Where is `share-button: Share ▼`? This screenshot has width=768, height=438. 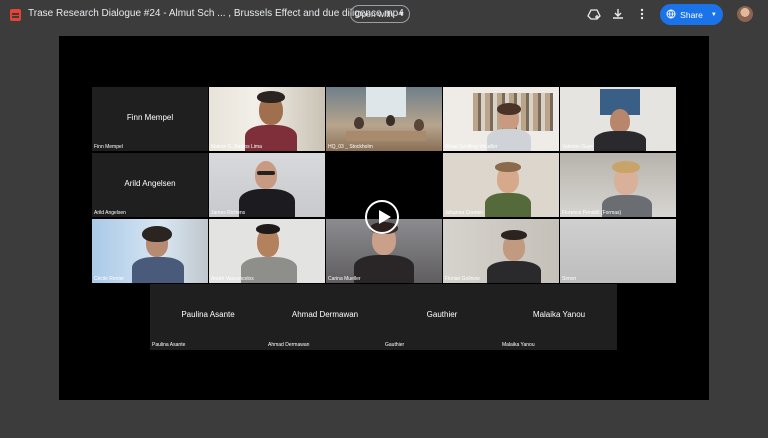
share-button: Share ▼ is located at coordinates (691, 14).